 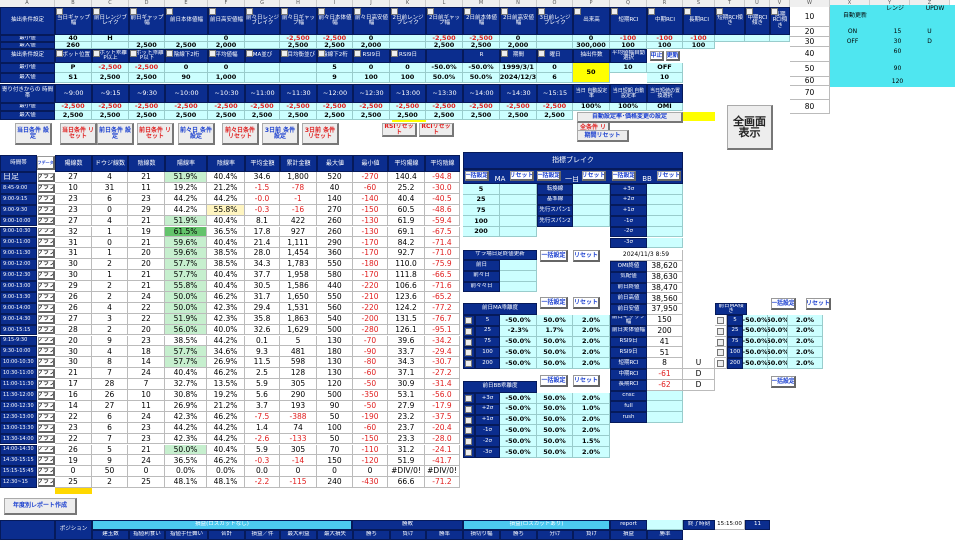 What do you see at coordinates (468, 331) in the screenshot?
I see `checkbox` at bounding box center [468, 331].